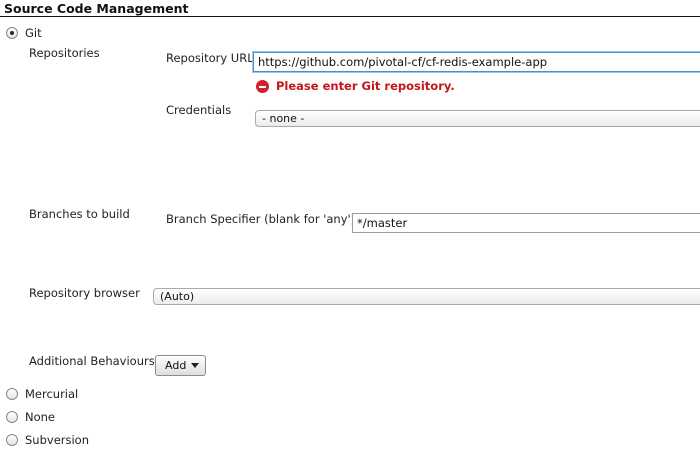  I want to click on add-behaviour-button: Add, so click(181, 365).